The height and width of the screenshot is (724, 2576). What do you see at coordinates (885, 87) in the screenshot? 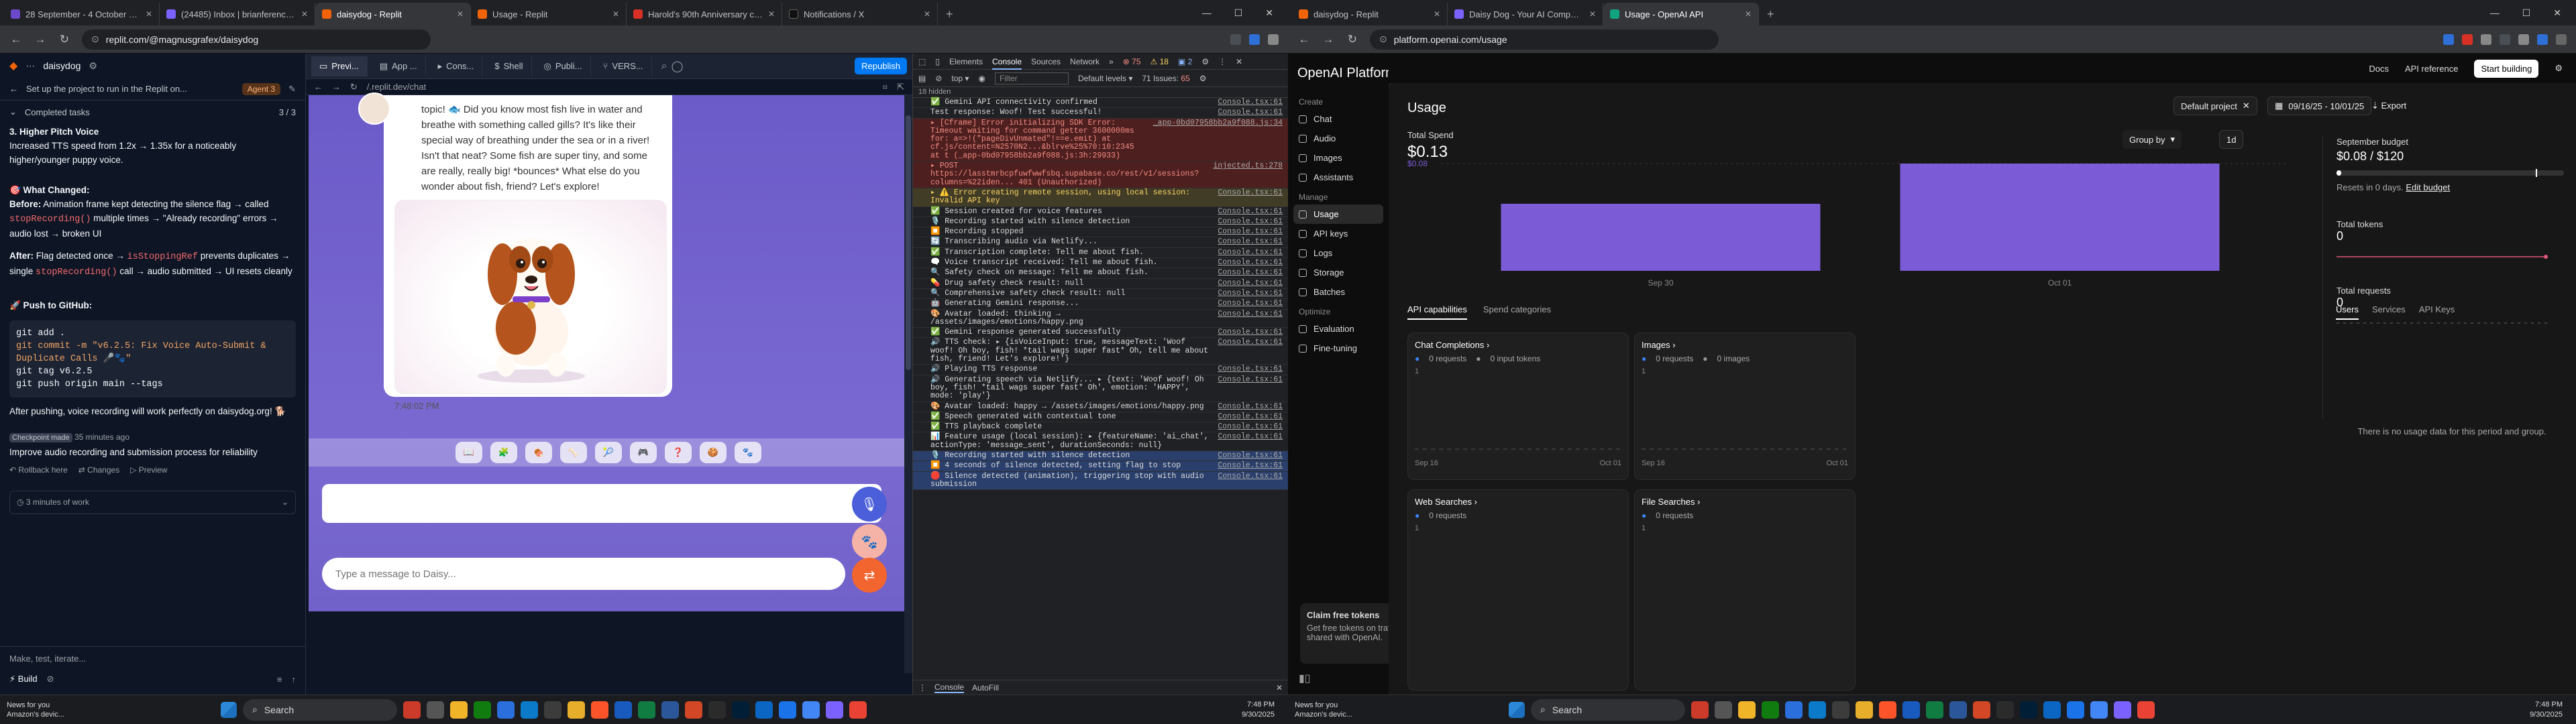
I see `devtools-toggle-icon: ⌗` at bounding box center [885, 87].